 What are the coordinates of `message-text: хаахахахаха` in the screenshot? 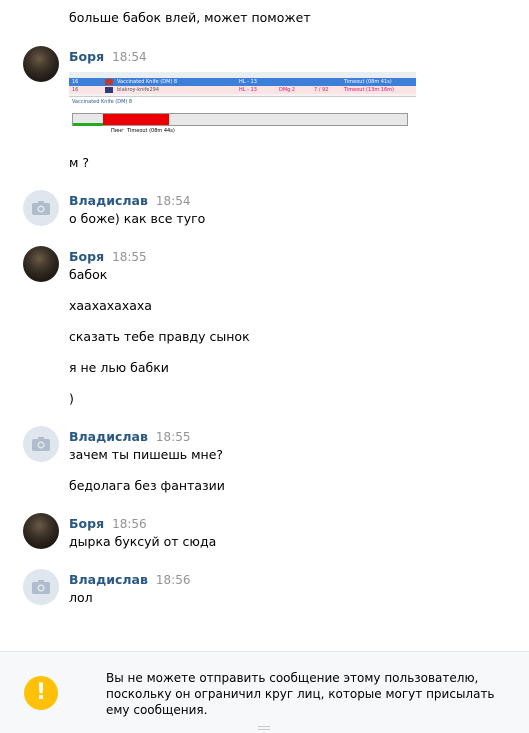 It's located at (110, 305).